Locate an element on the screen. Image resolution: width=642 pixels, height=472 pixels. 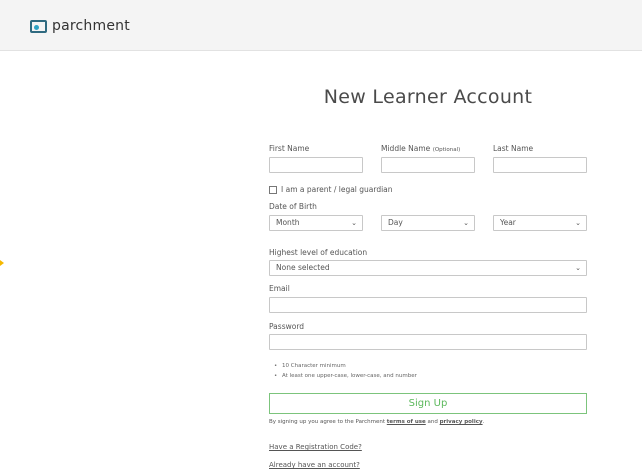
parchment-logo: parchment is located at coordinates (80, 26).